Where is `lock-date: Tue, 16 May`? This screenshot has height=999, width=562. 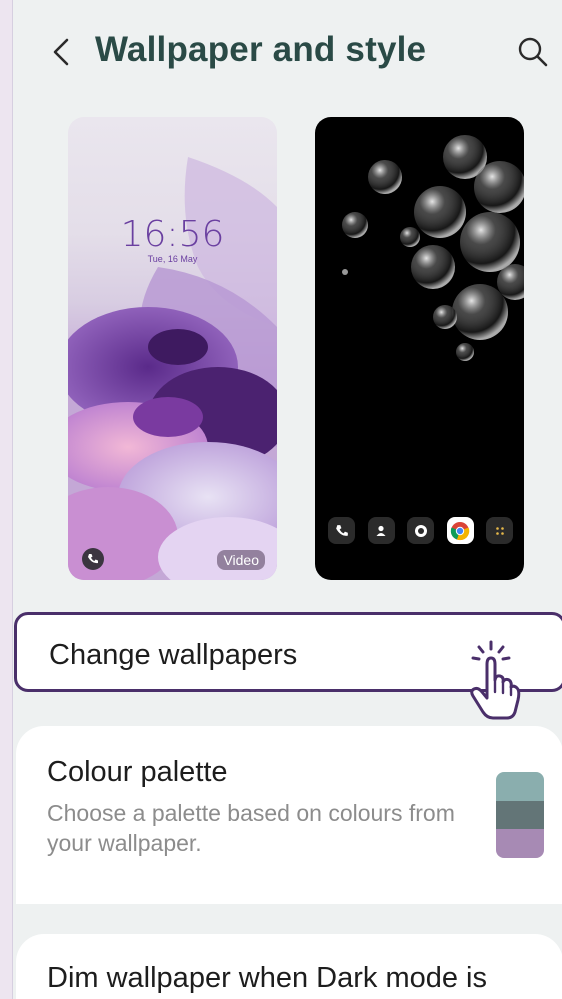 lock-date: Tue, 16 May is located at coordinates (172, 259).